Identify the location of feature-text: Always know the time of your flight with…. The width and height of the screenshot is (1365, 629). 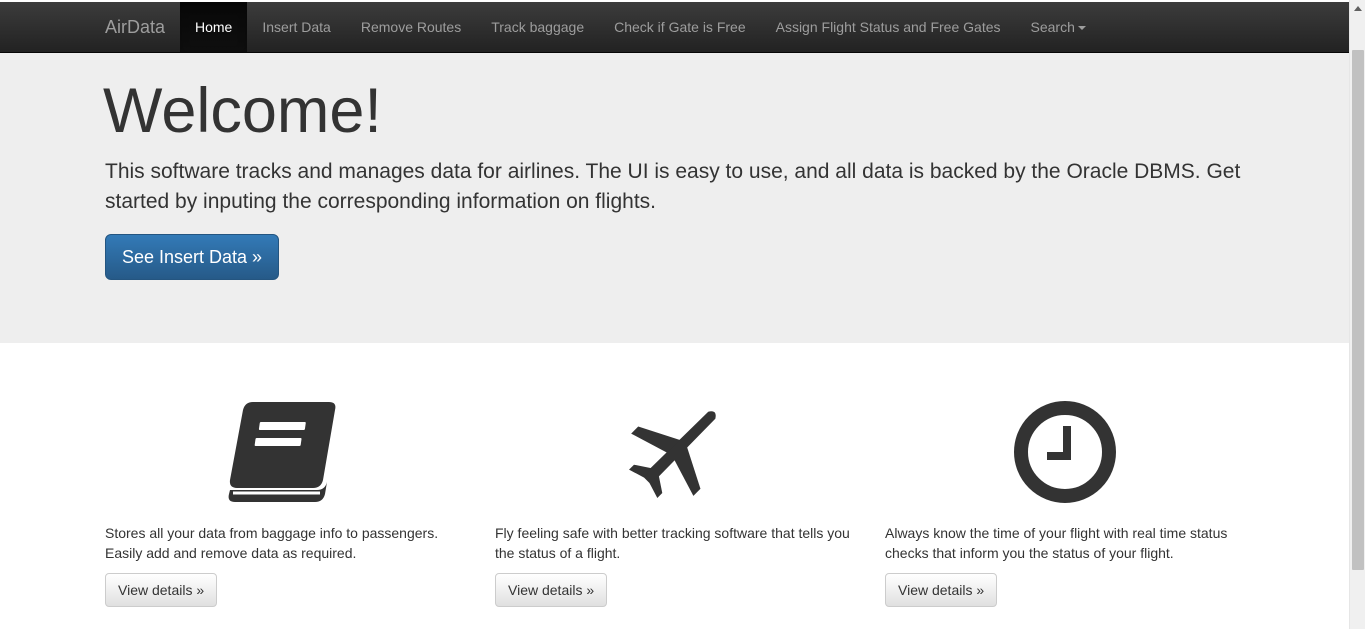
(1056, 543).